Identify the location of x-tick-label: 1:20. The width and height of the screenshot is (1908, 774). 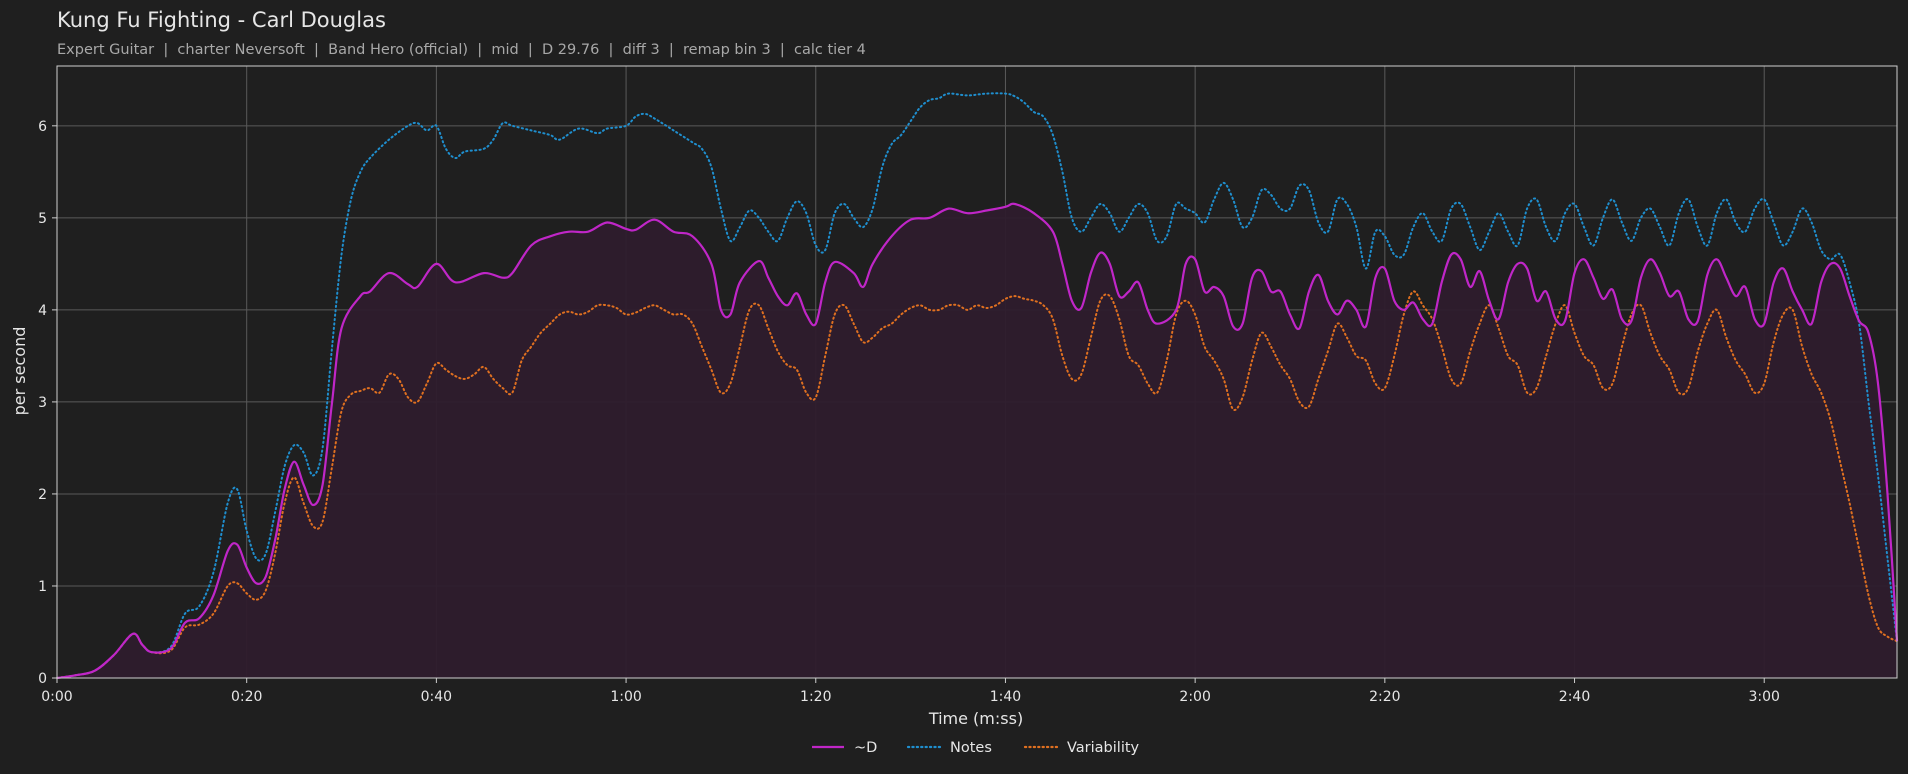
(815, 697).